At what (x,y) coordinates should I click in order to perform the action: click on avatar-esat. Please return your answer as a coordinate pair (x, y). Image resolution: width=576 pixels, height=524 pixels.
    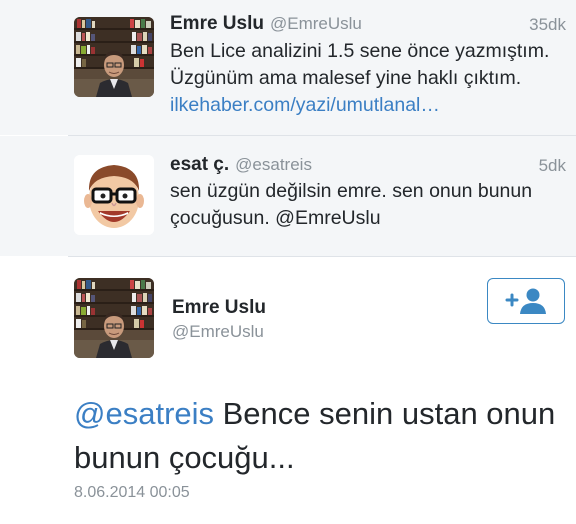
    Looking at the image, I should click on (114, 195).